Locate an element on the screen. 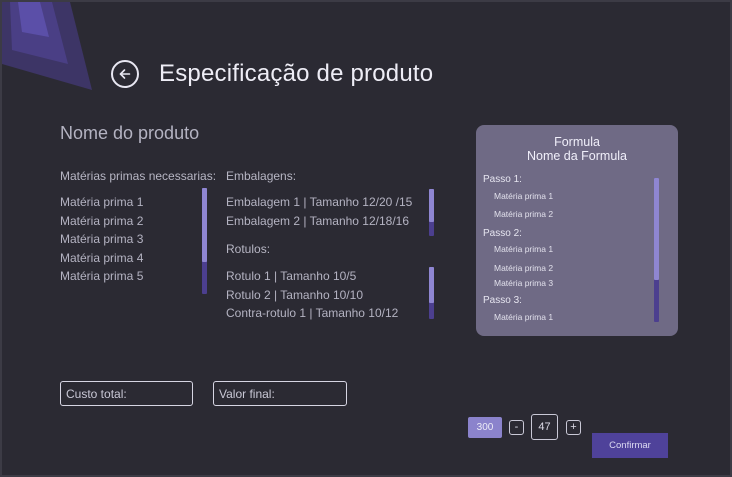 The image size is (732, 477). corner-decoration is located at coordinates (47, 46).